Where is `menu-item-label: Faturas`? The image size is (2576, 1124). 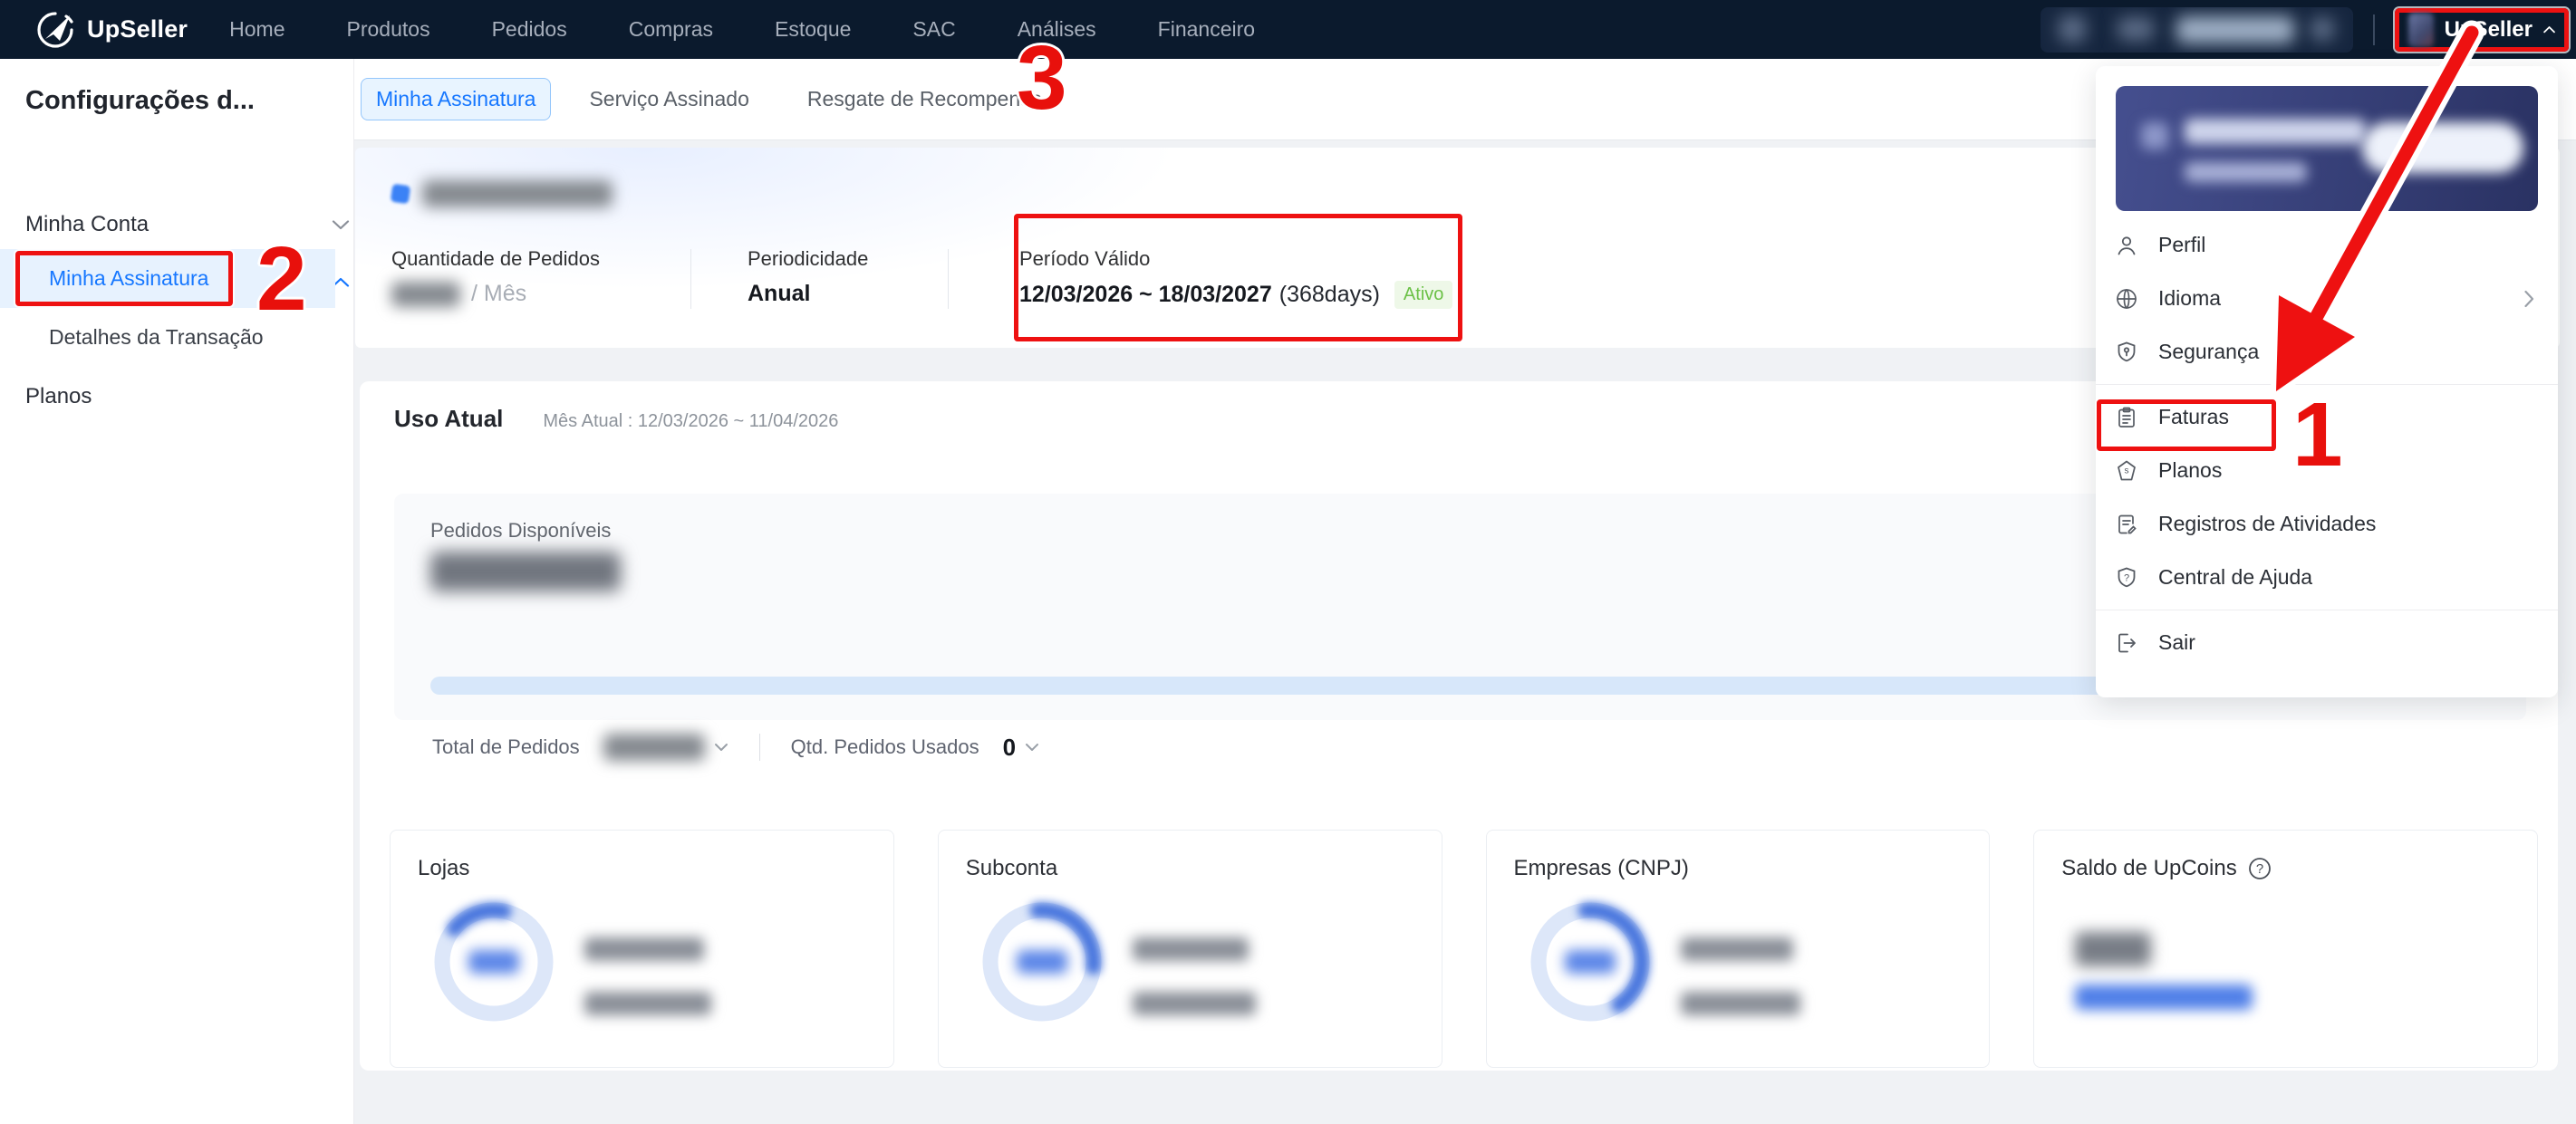
menu-item-label: Faturas is located at coordinates (2193, 416).